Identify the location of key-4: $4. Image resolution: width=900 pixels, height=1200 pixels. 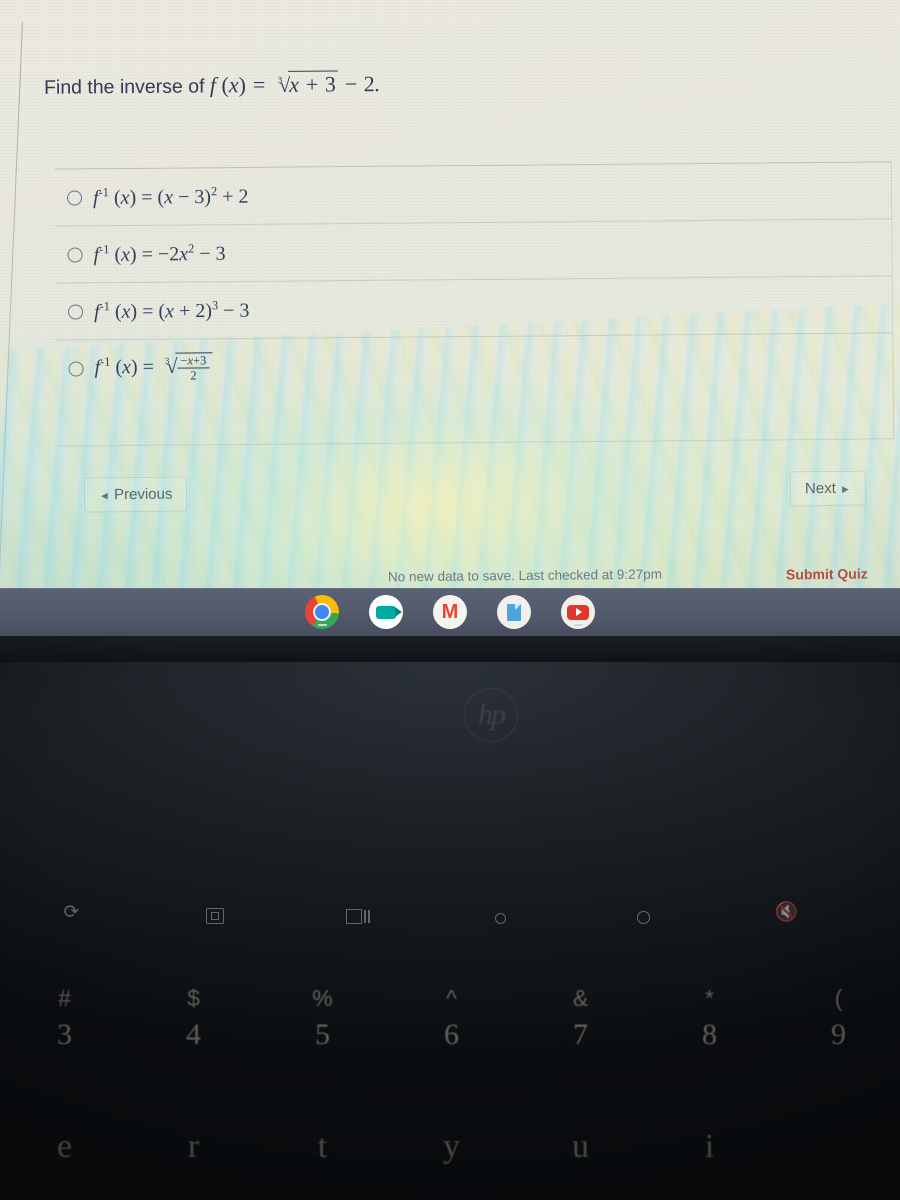
(193, 1018).